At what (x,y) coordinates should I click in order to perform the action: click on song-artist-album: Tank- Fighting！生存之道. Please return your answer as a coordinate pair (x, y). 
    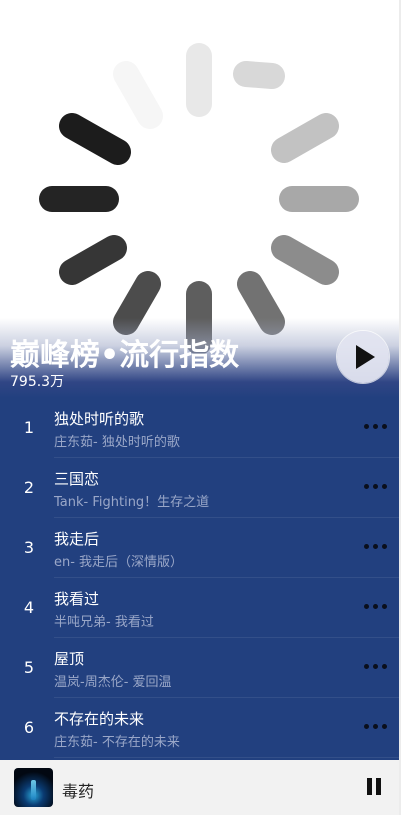
    Looking at the image, I should click on (132, 502).